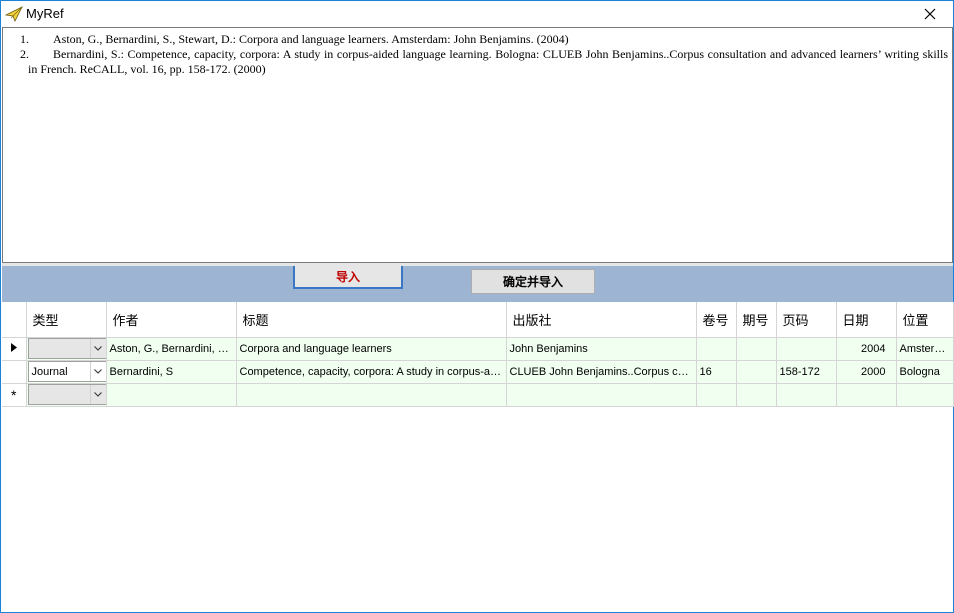 The image size is (954, 613). What do you see at coordinates (866, 349) in the screenshot?
I see `date-cell: 2004` at bounding box center [866, 349].